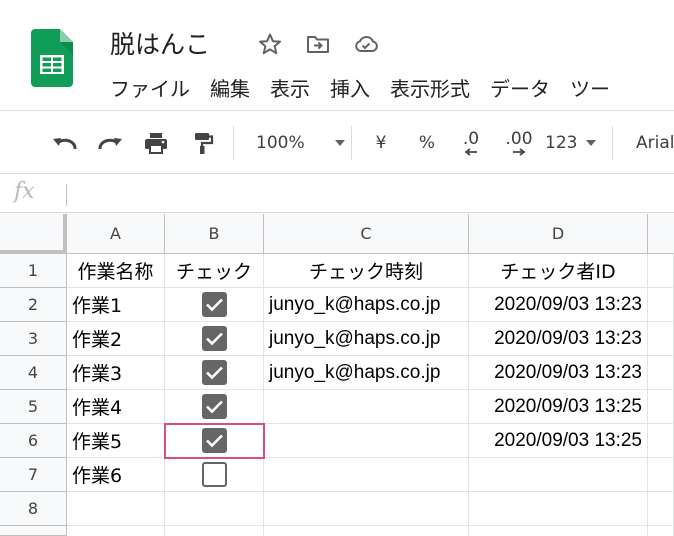 The image size is (674, 536). Describe the element at coordinates (150, 89) in the screenshot. I see `menu-file: ファイル` at that location.